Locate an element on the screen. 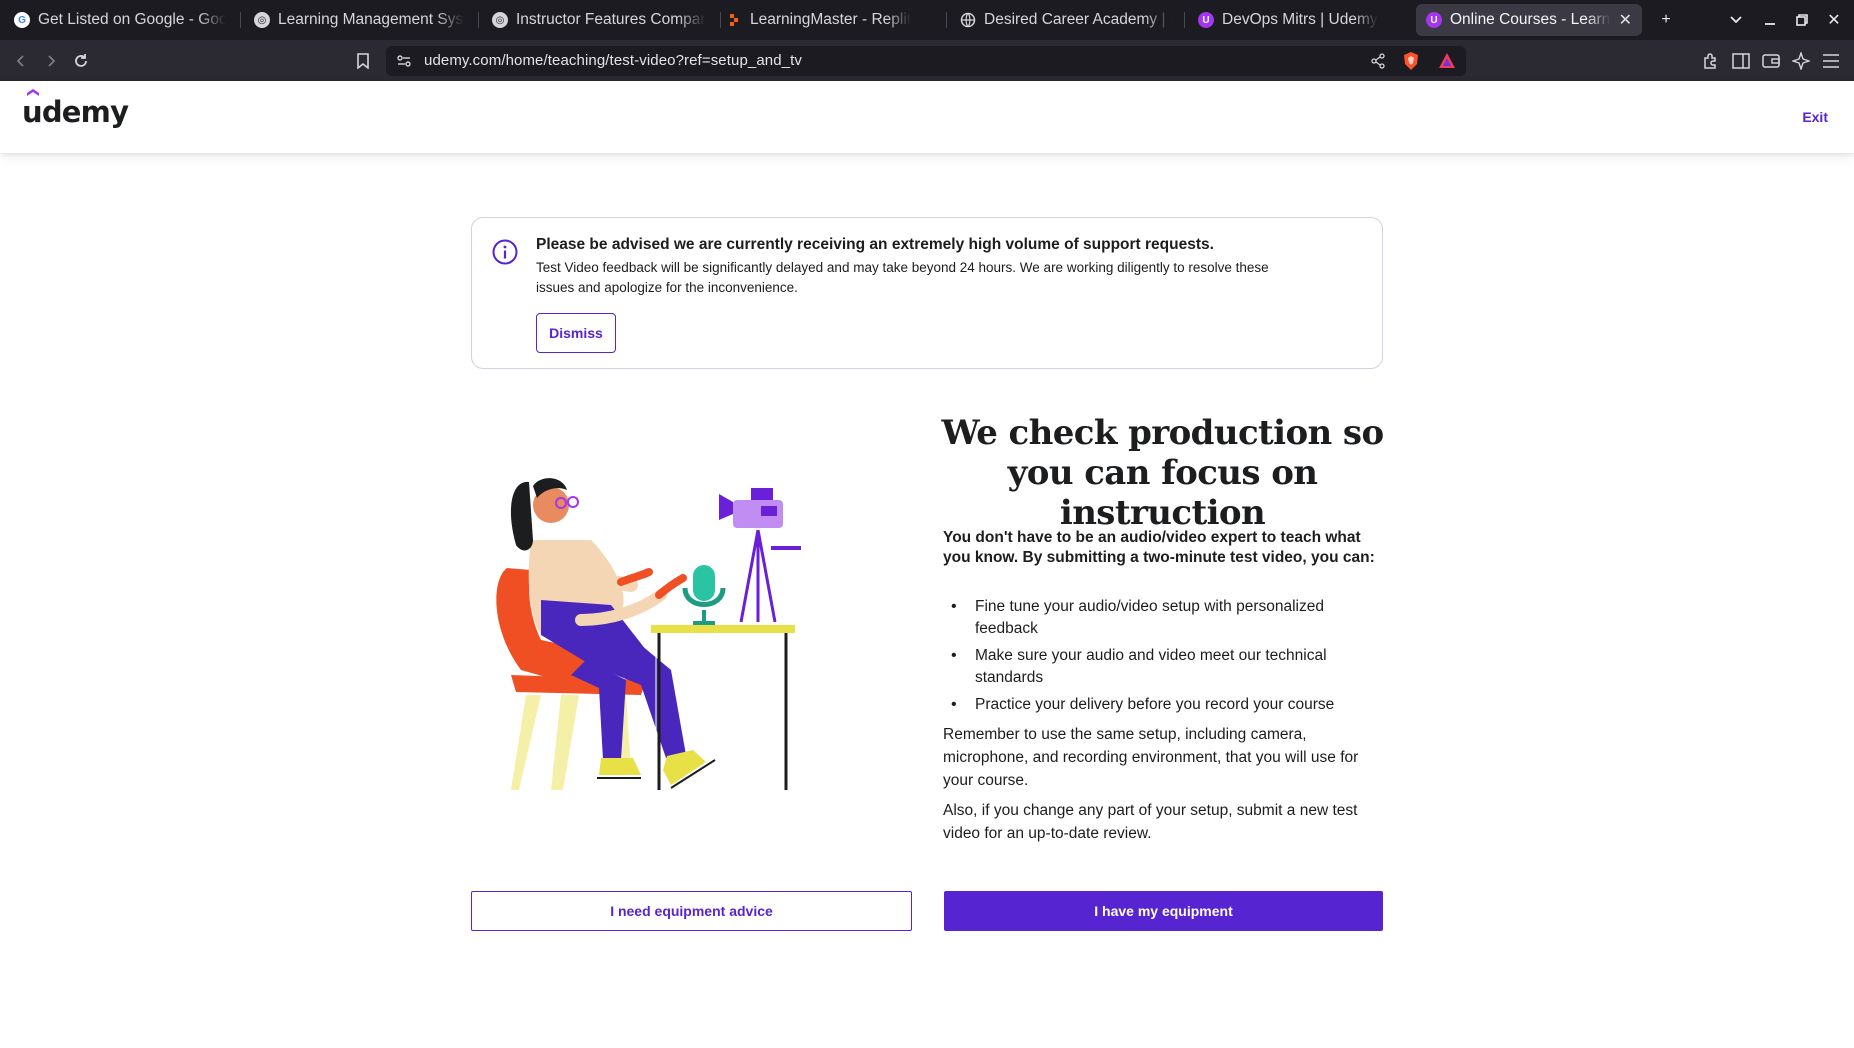  share-icon is located at coordinates (1378, 63).